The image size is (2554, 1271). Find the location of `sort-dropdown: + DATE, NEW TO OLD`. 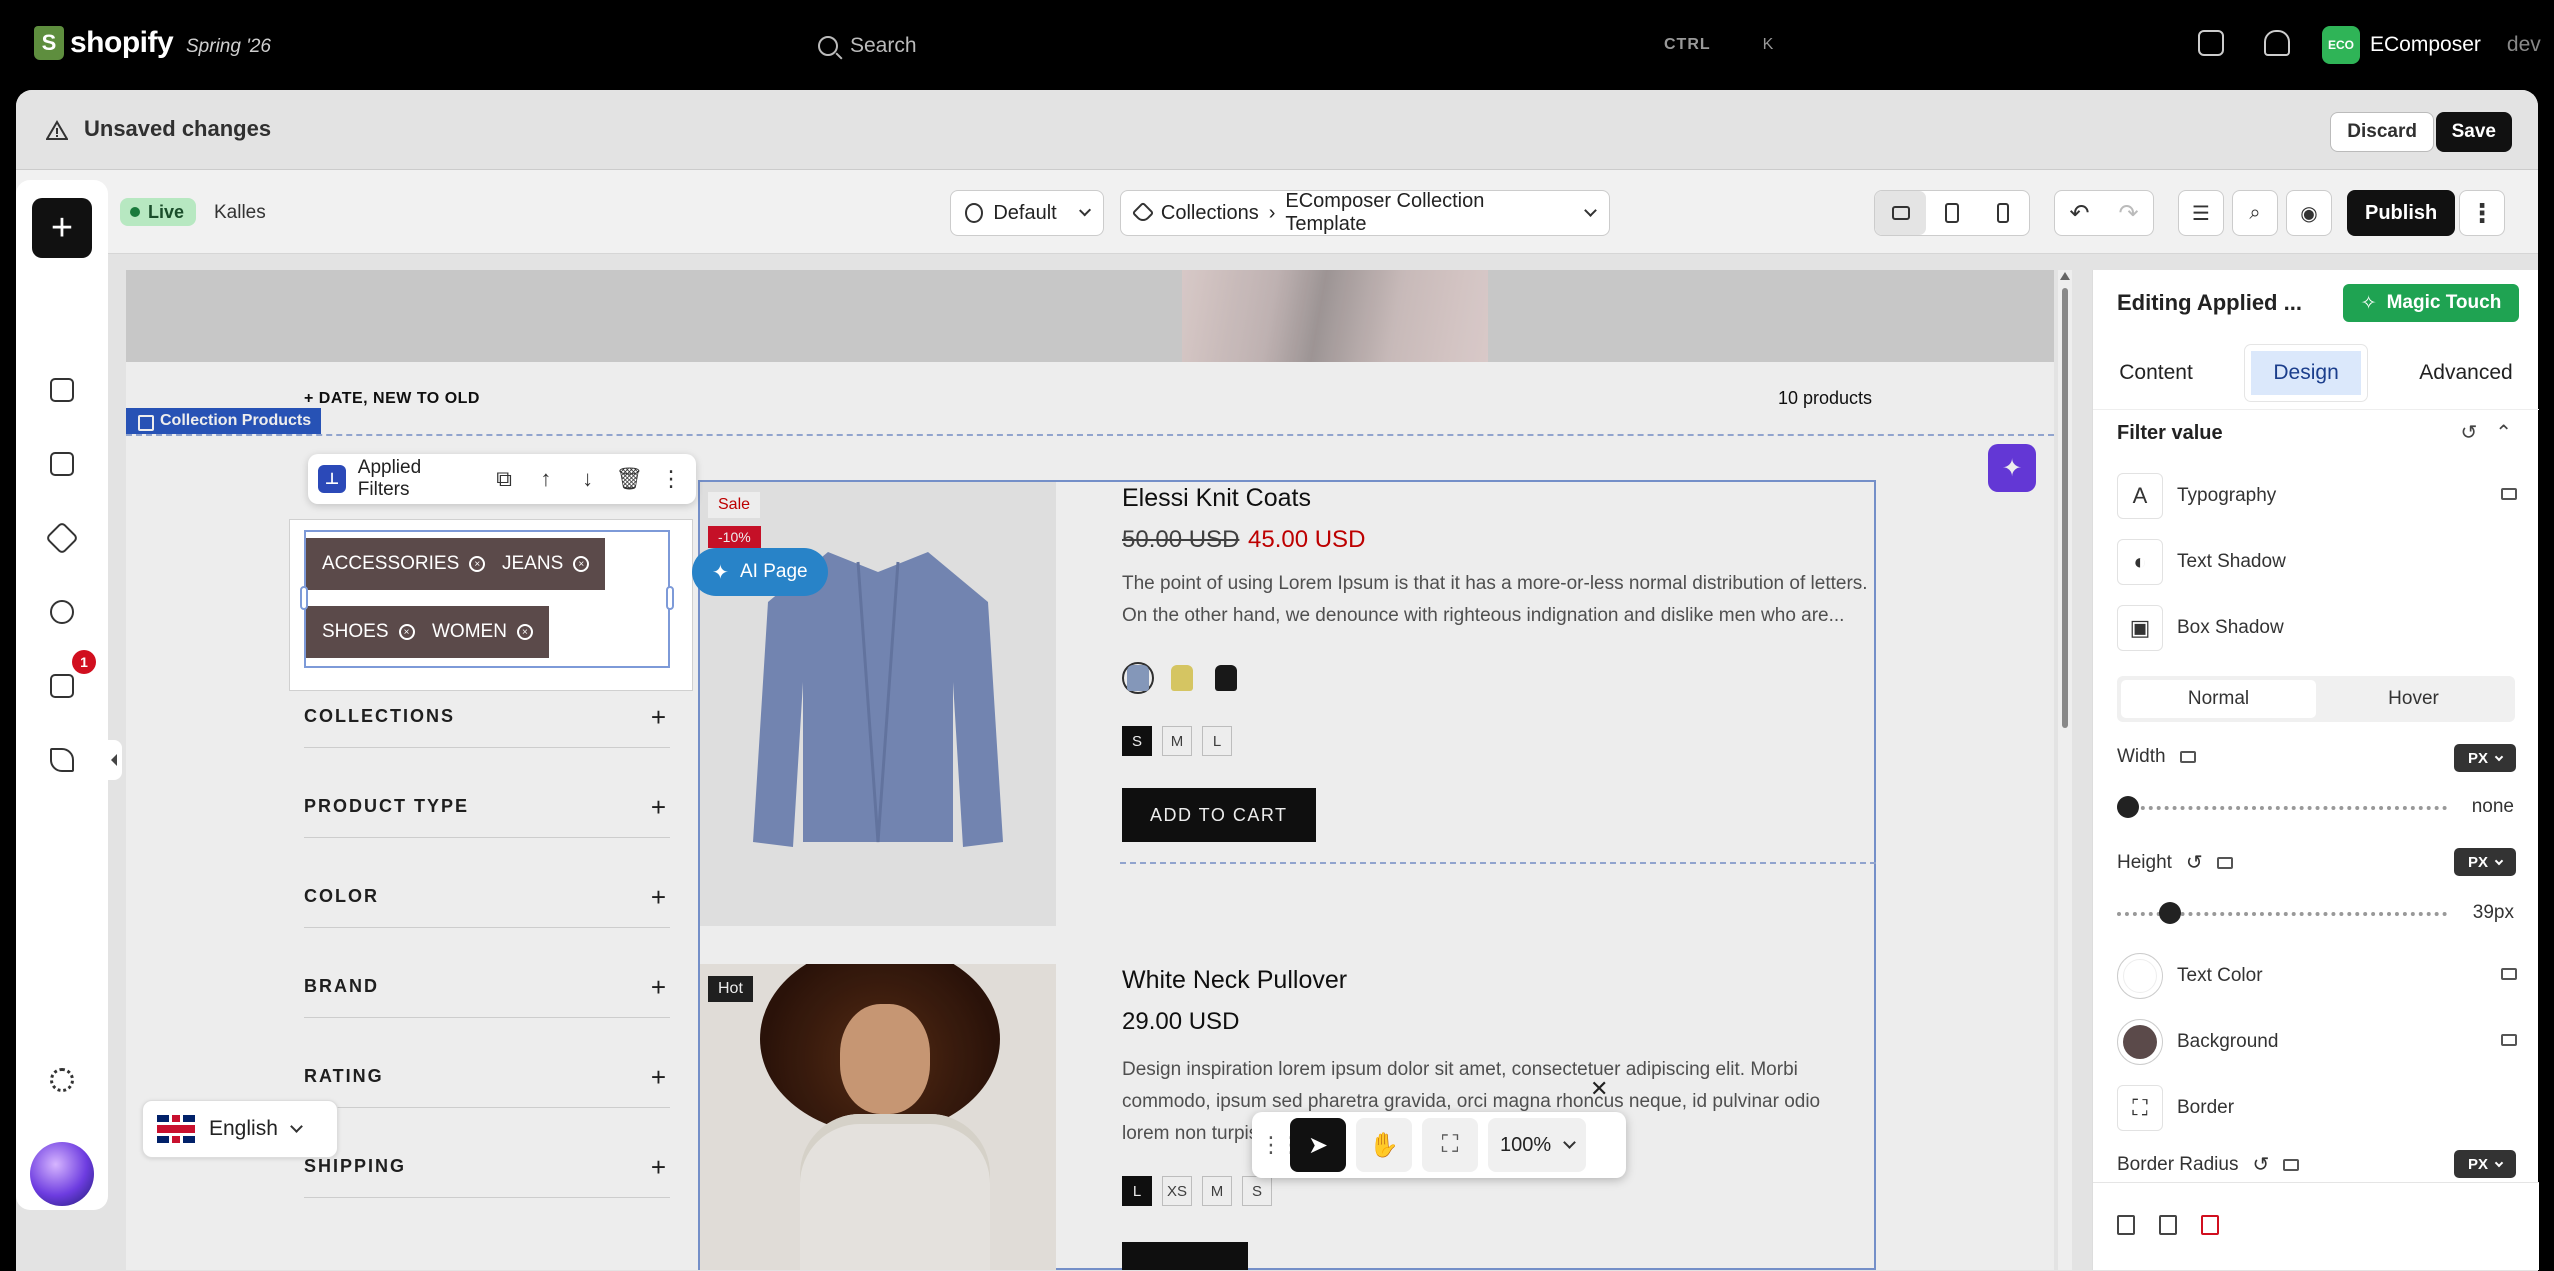

sort-dropdown: + DATE, NEW TO OLD is located at coordinates (392, 399).